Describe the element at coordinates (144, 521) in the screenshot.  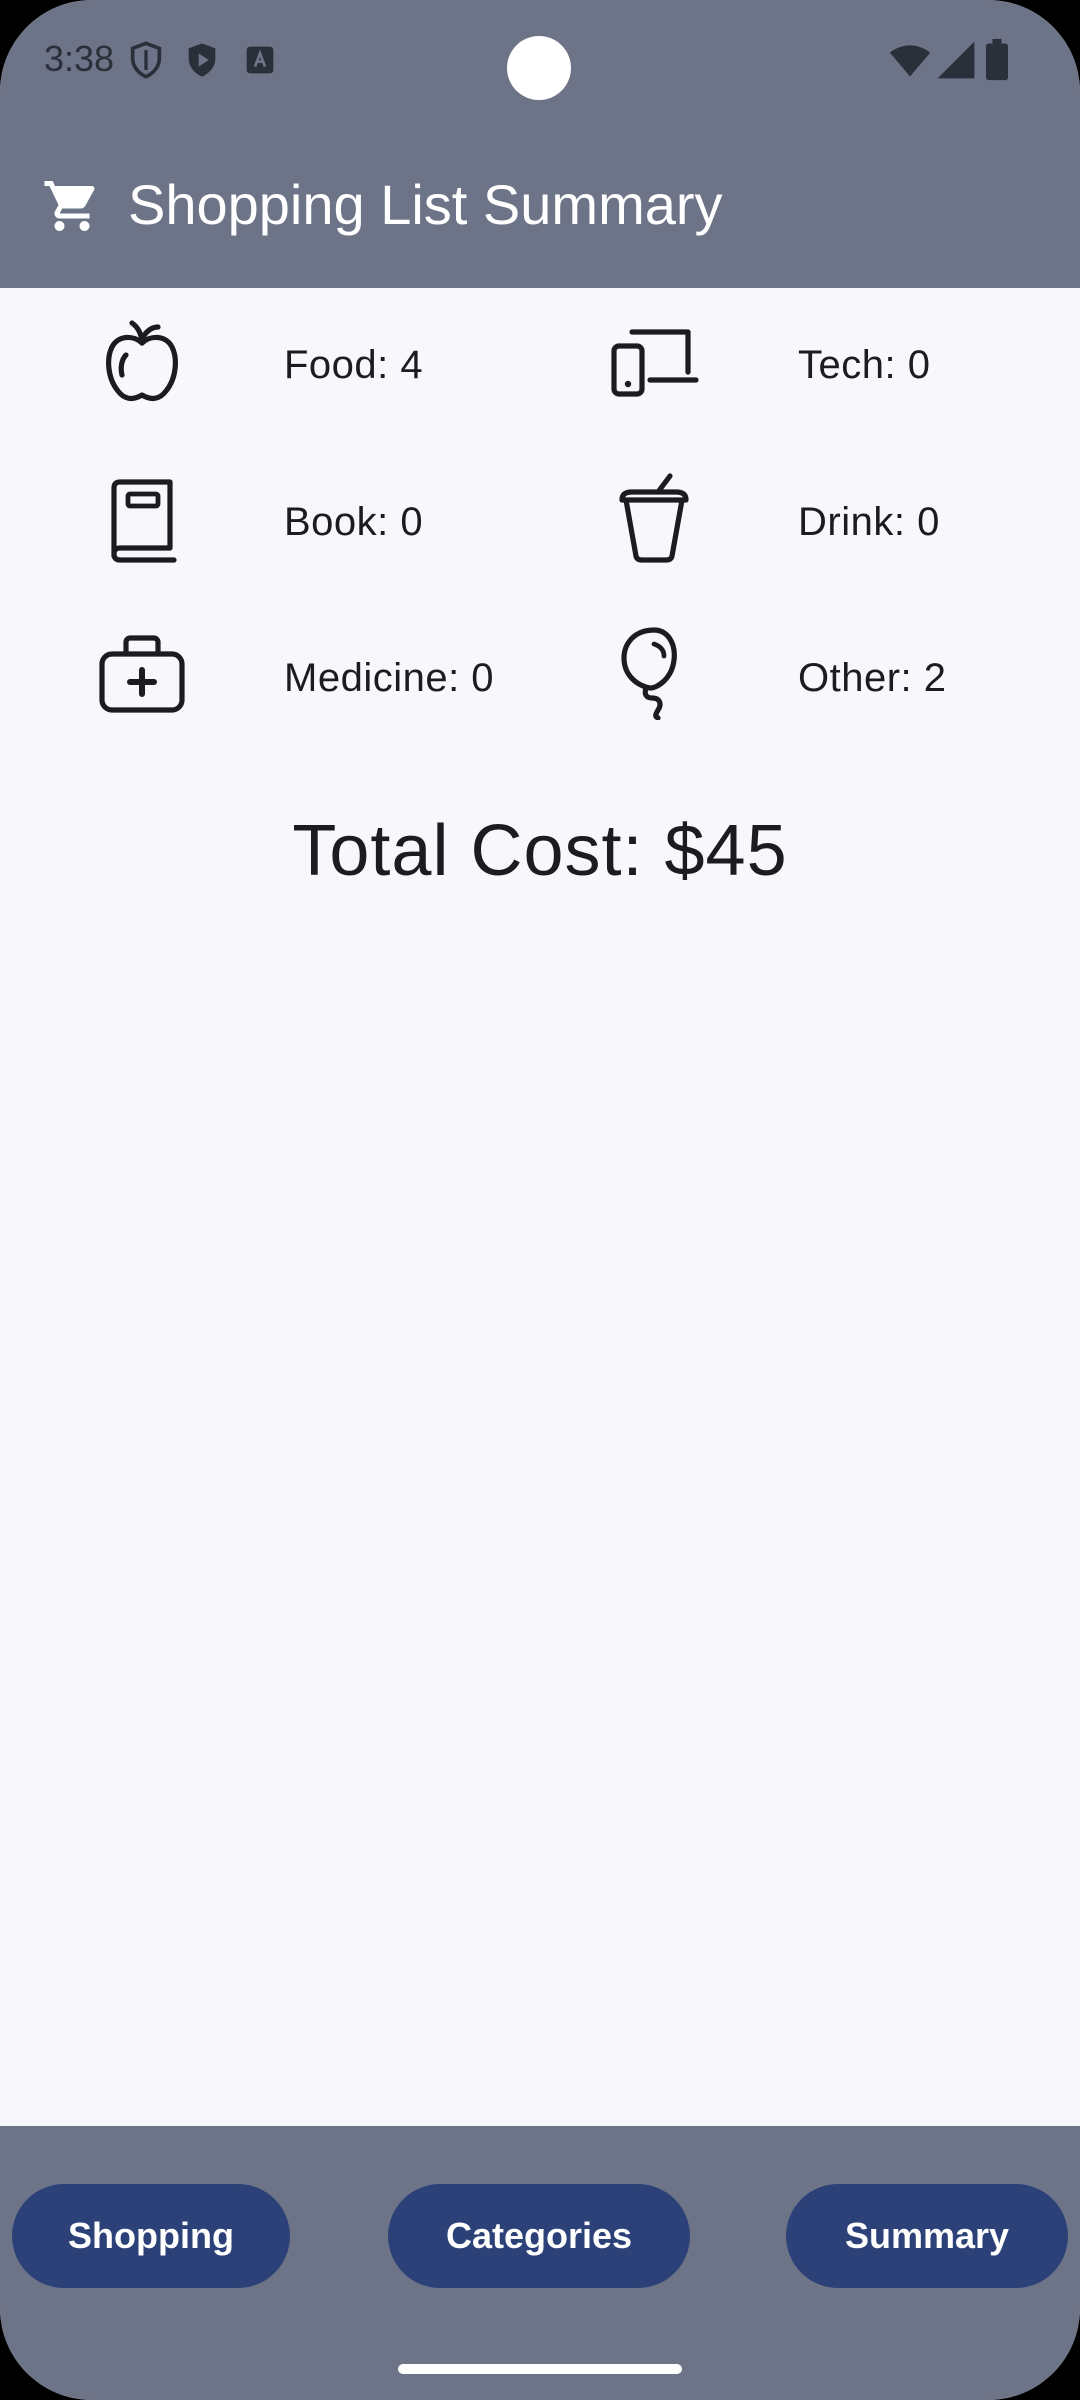
I see `book-icon` at that location.